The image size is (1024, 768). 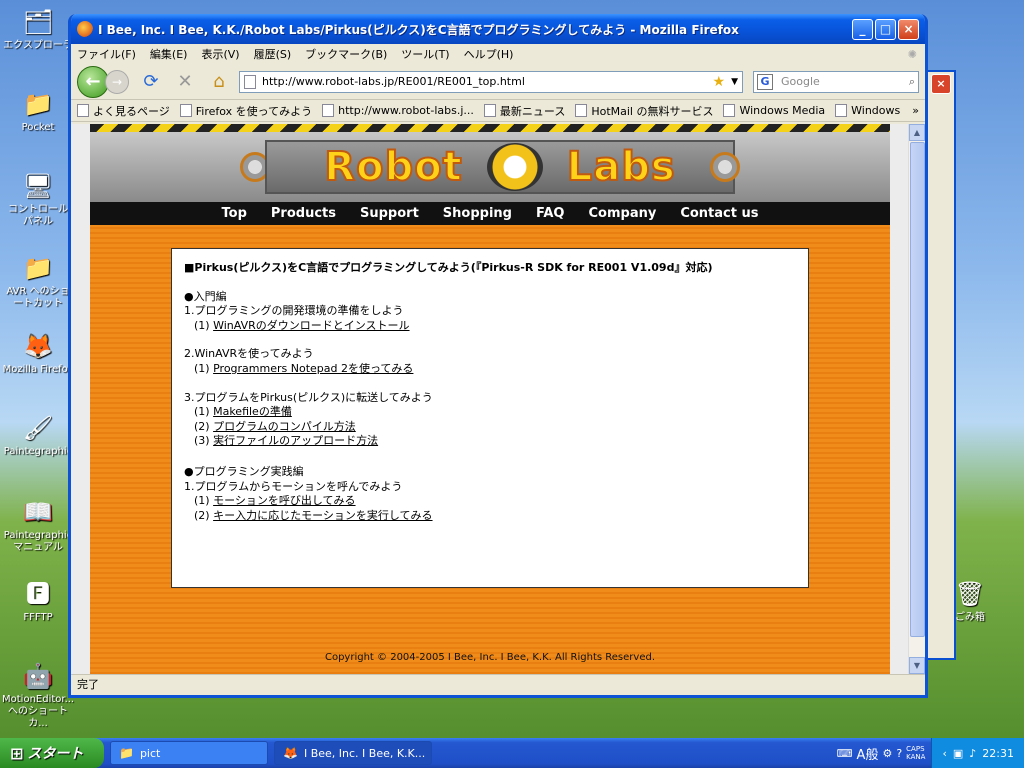 I want to click on lesson-link: モーションを呼び出してみる, so click(x=284, y=500).